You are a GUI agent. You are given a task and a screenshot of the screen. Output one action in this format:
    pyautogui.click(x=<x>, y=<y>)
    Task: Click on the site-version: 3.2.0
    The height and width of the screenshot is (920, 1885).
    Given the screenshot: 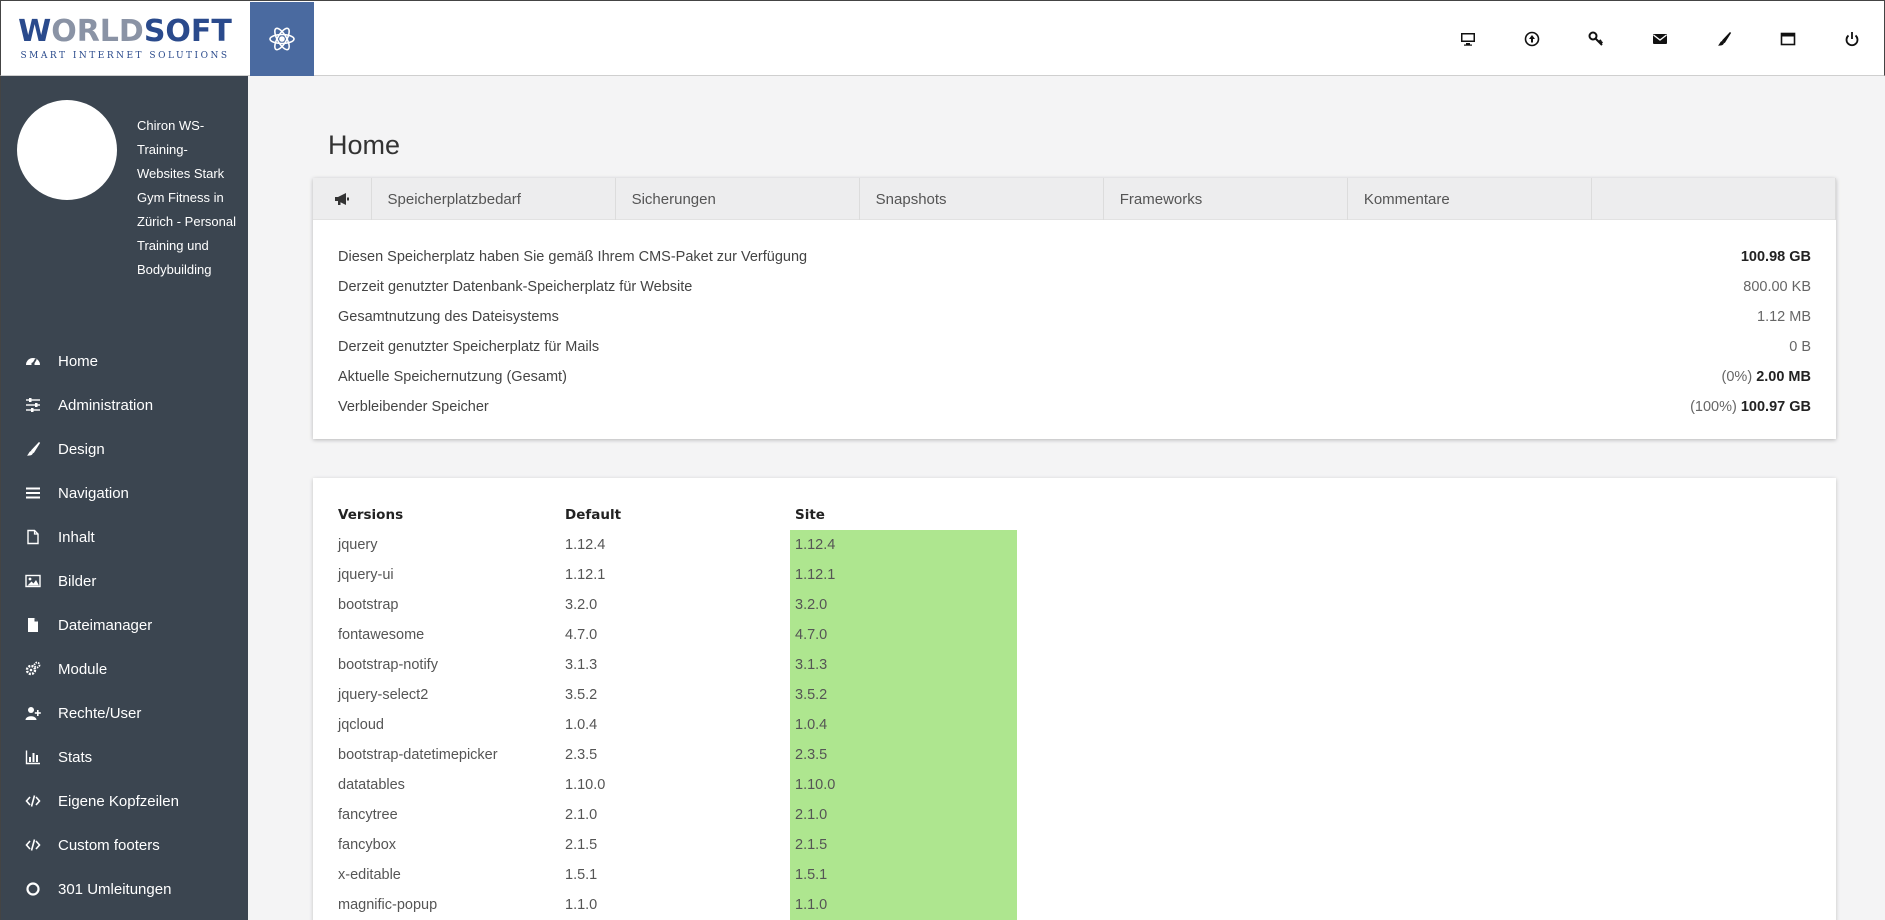 What is the action you would take?
    pyautogui.click(x=903, y=605)
    